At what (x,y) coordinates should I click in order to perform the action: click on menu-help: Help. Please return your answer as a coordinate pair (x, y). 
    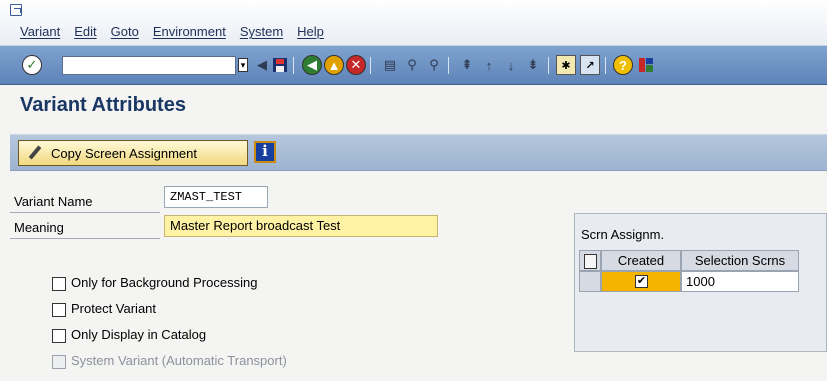
    Looking at the image, I should click on (310, 31).